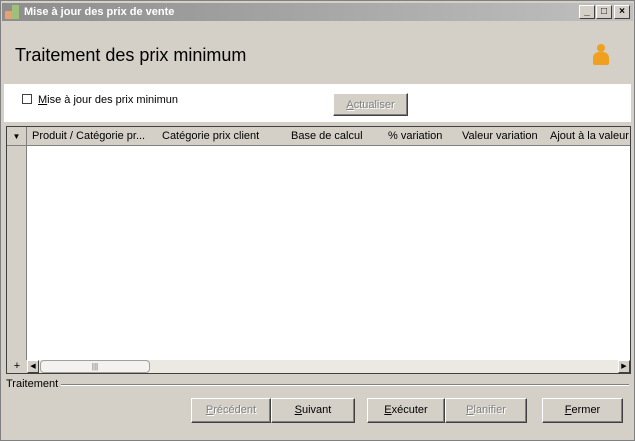 This screenshot has height=441, width=635. What do you see at coordinates (604, 12) in the screenshot?
I see `maximize-button: □` at bounding box center [604, 12].